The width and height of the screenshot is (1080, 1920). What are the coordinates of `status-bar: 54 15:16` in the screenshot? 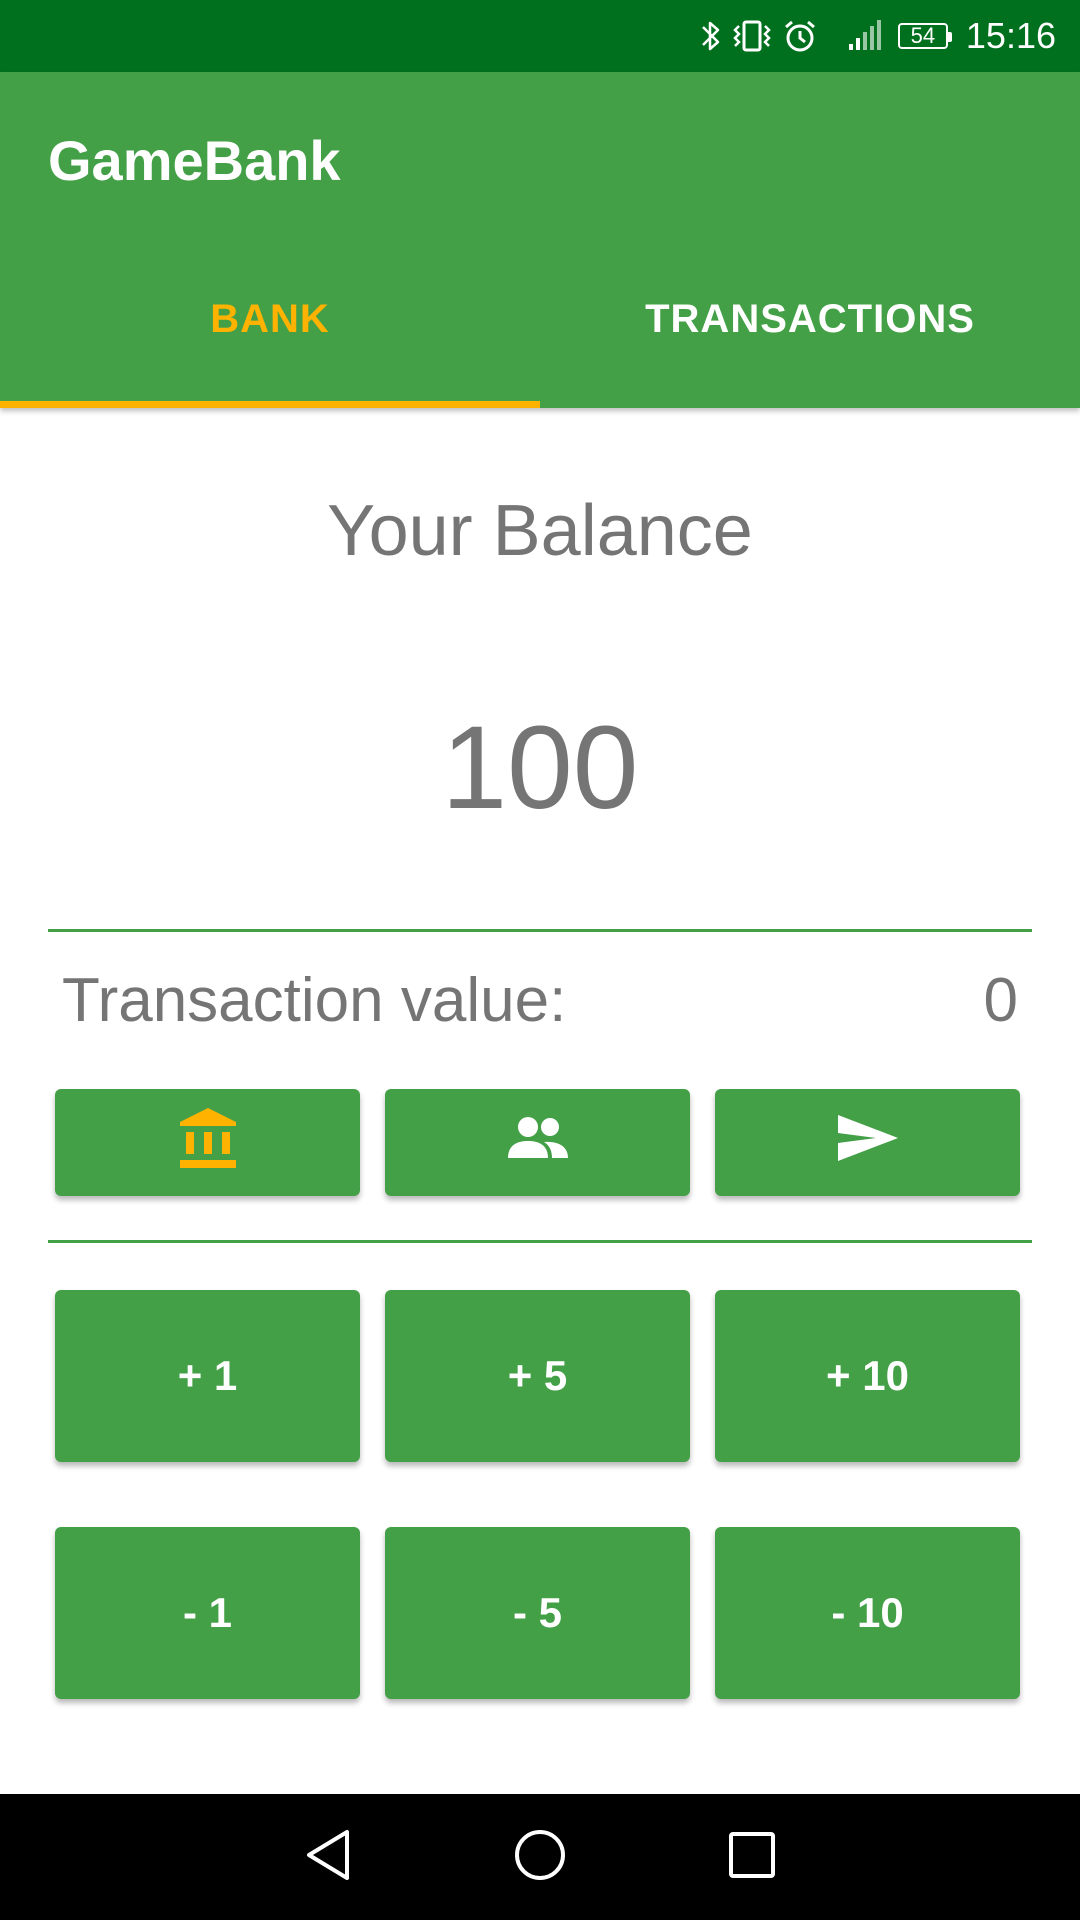 It's located at (540, 36).